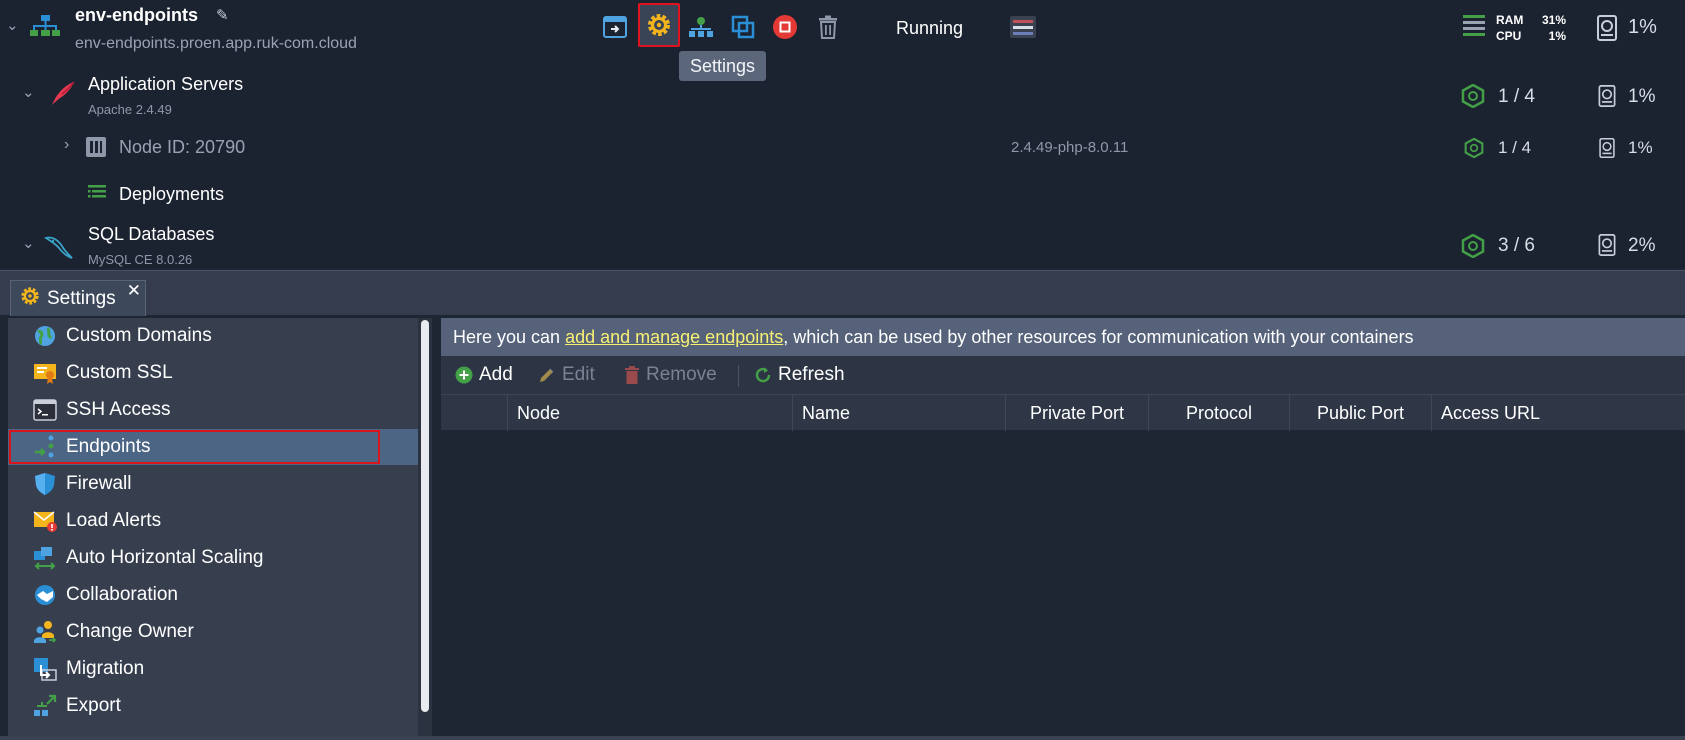  Describe the element at coordinates (842, 193) in the screenshot. I see `deployments-row: Deployments` at that location.